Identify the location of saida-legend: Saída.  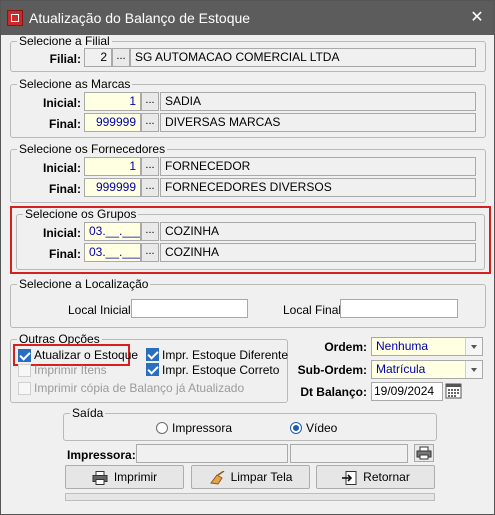
(88, 413).